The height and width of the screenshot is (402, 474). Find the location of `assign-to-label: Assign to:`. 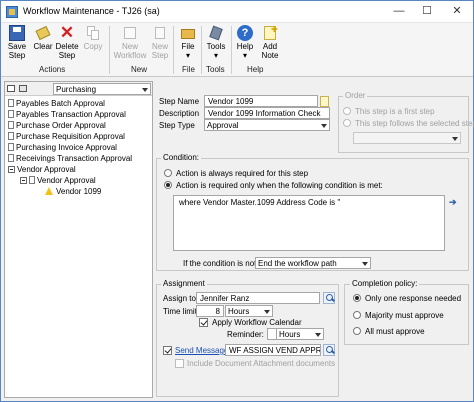

assign-to-label: Assign to: is located at coordinates (181, 298).